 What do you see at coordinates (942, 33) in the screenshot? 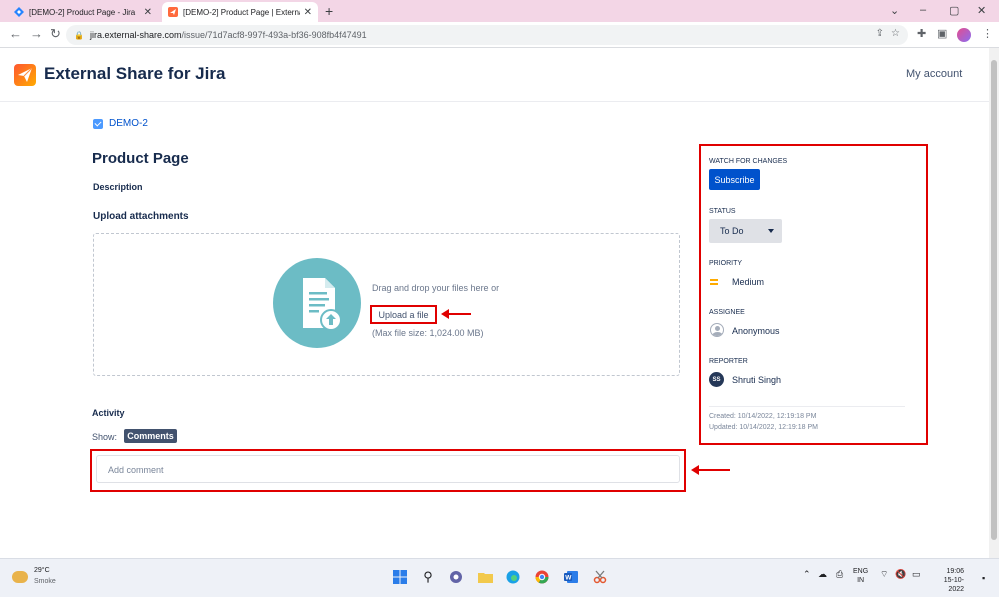
I see `side-panel-icon: ▣` at bounding box center [942, 33].